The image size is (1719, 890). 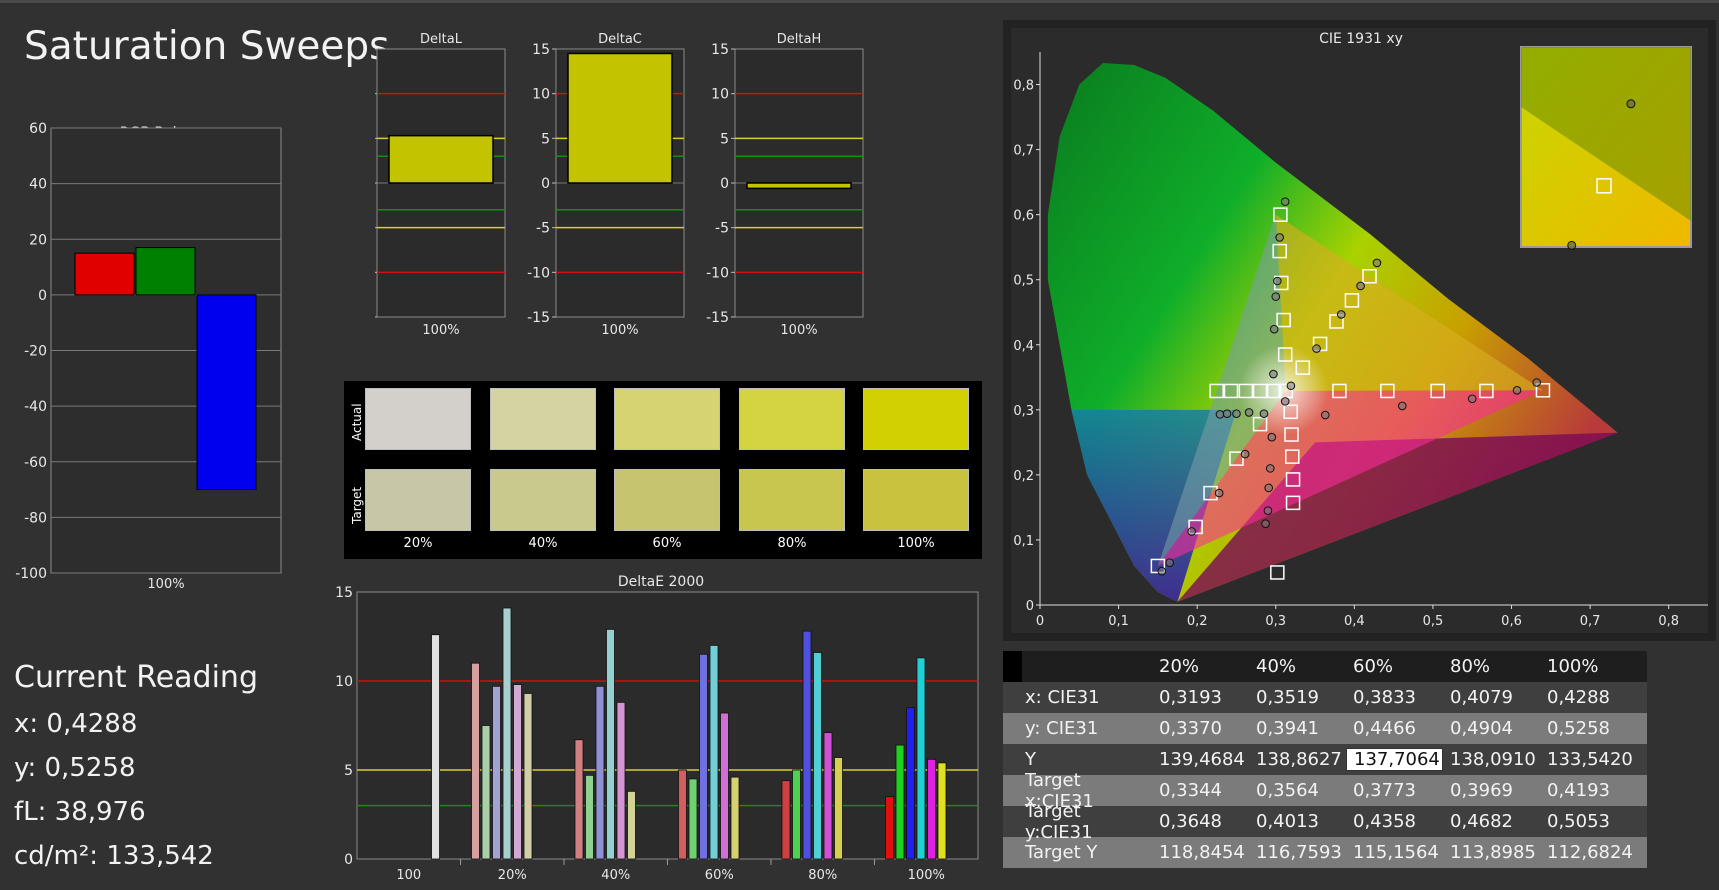 I want to click on table-corner, so click(x=1012, y=666).